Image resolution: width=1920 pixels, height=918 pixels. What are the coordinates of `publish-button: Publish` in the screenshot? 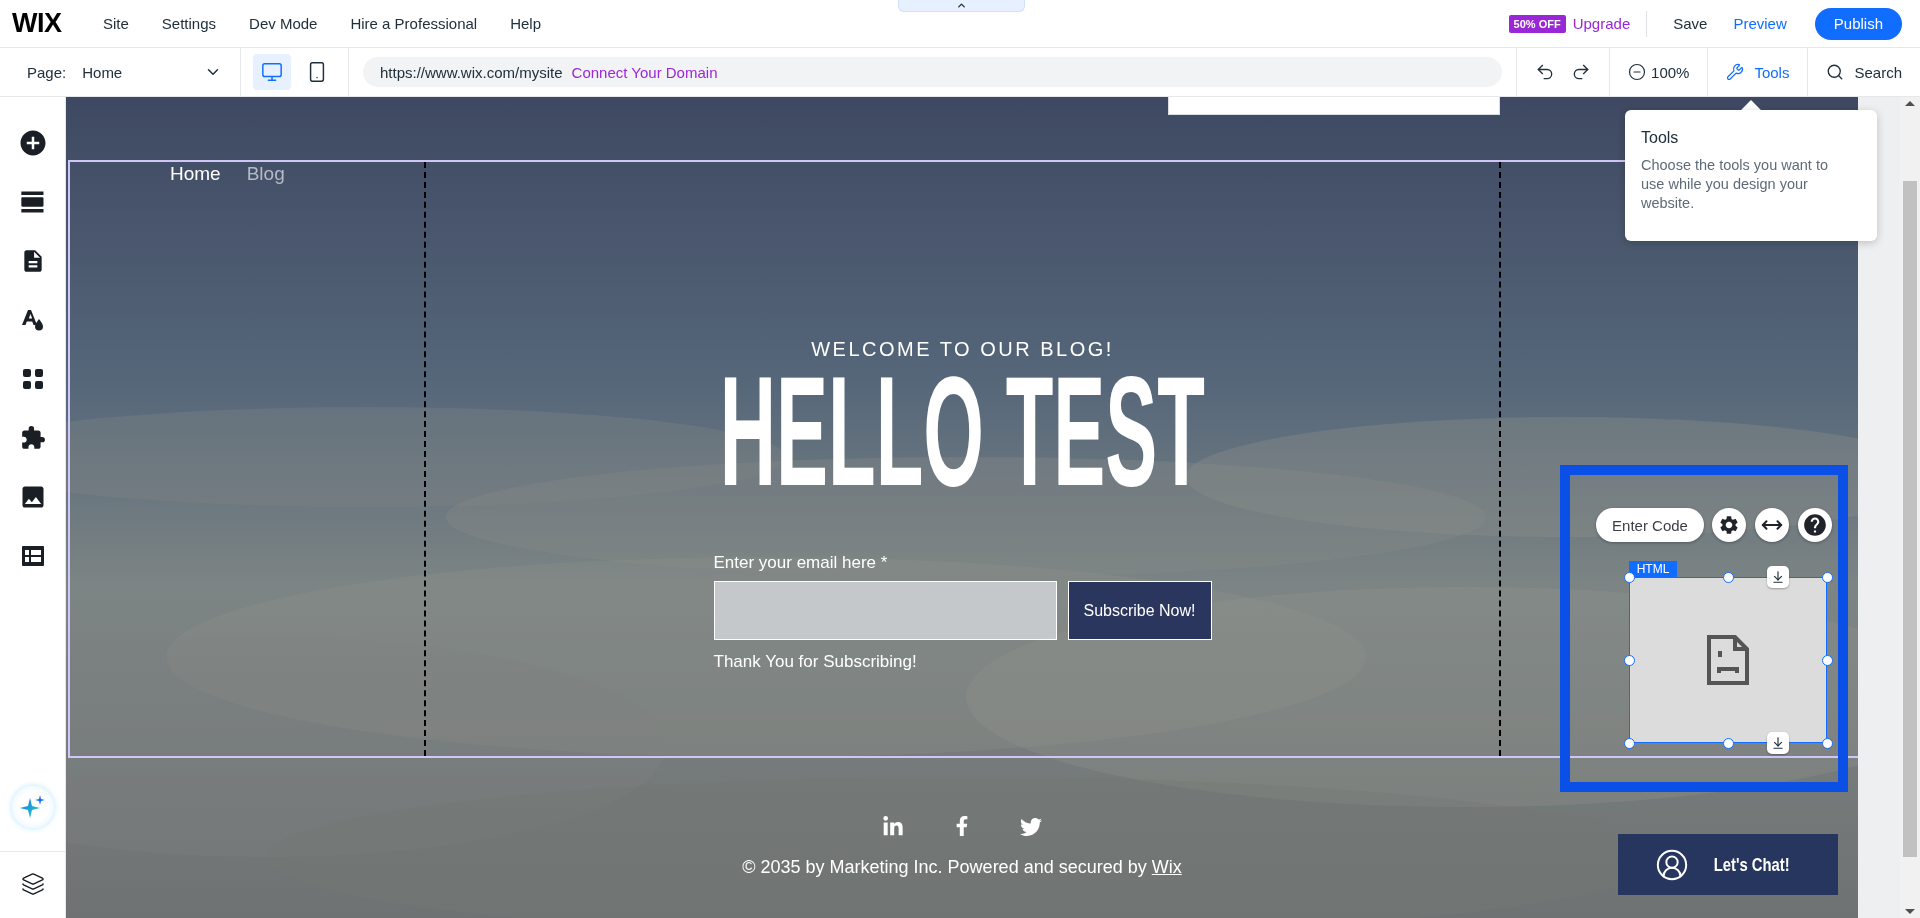 It's located at (1858, 23).